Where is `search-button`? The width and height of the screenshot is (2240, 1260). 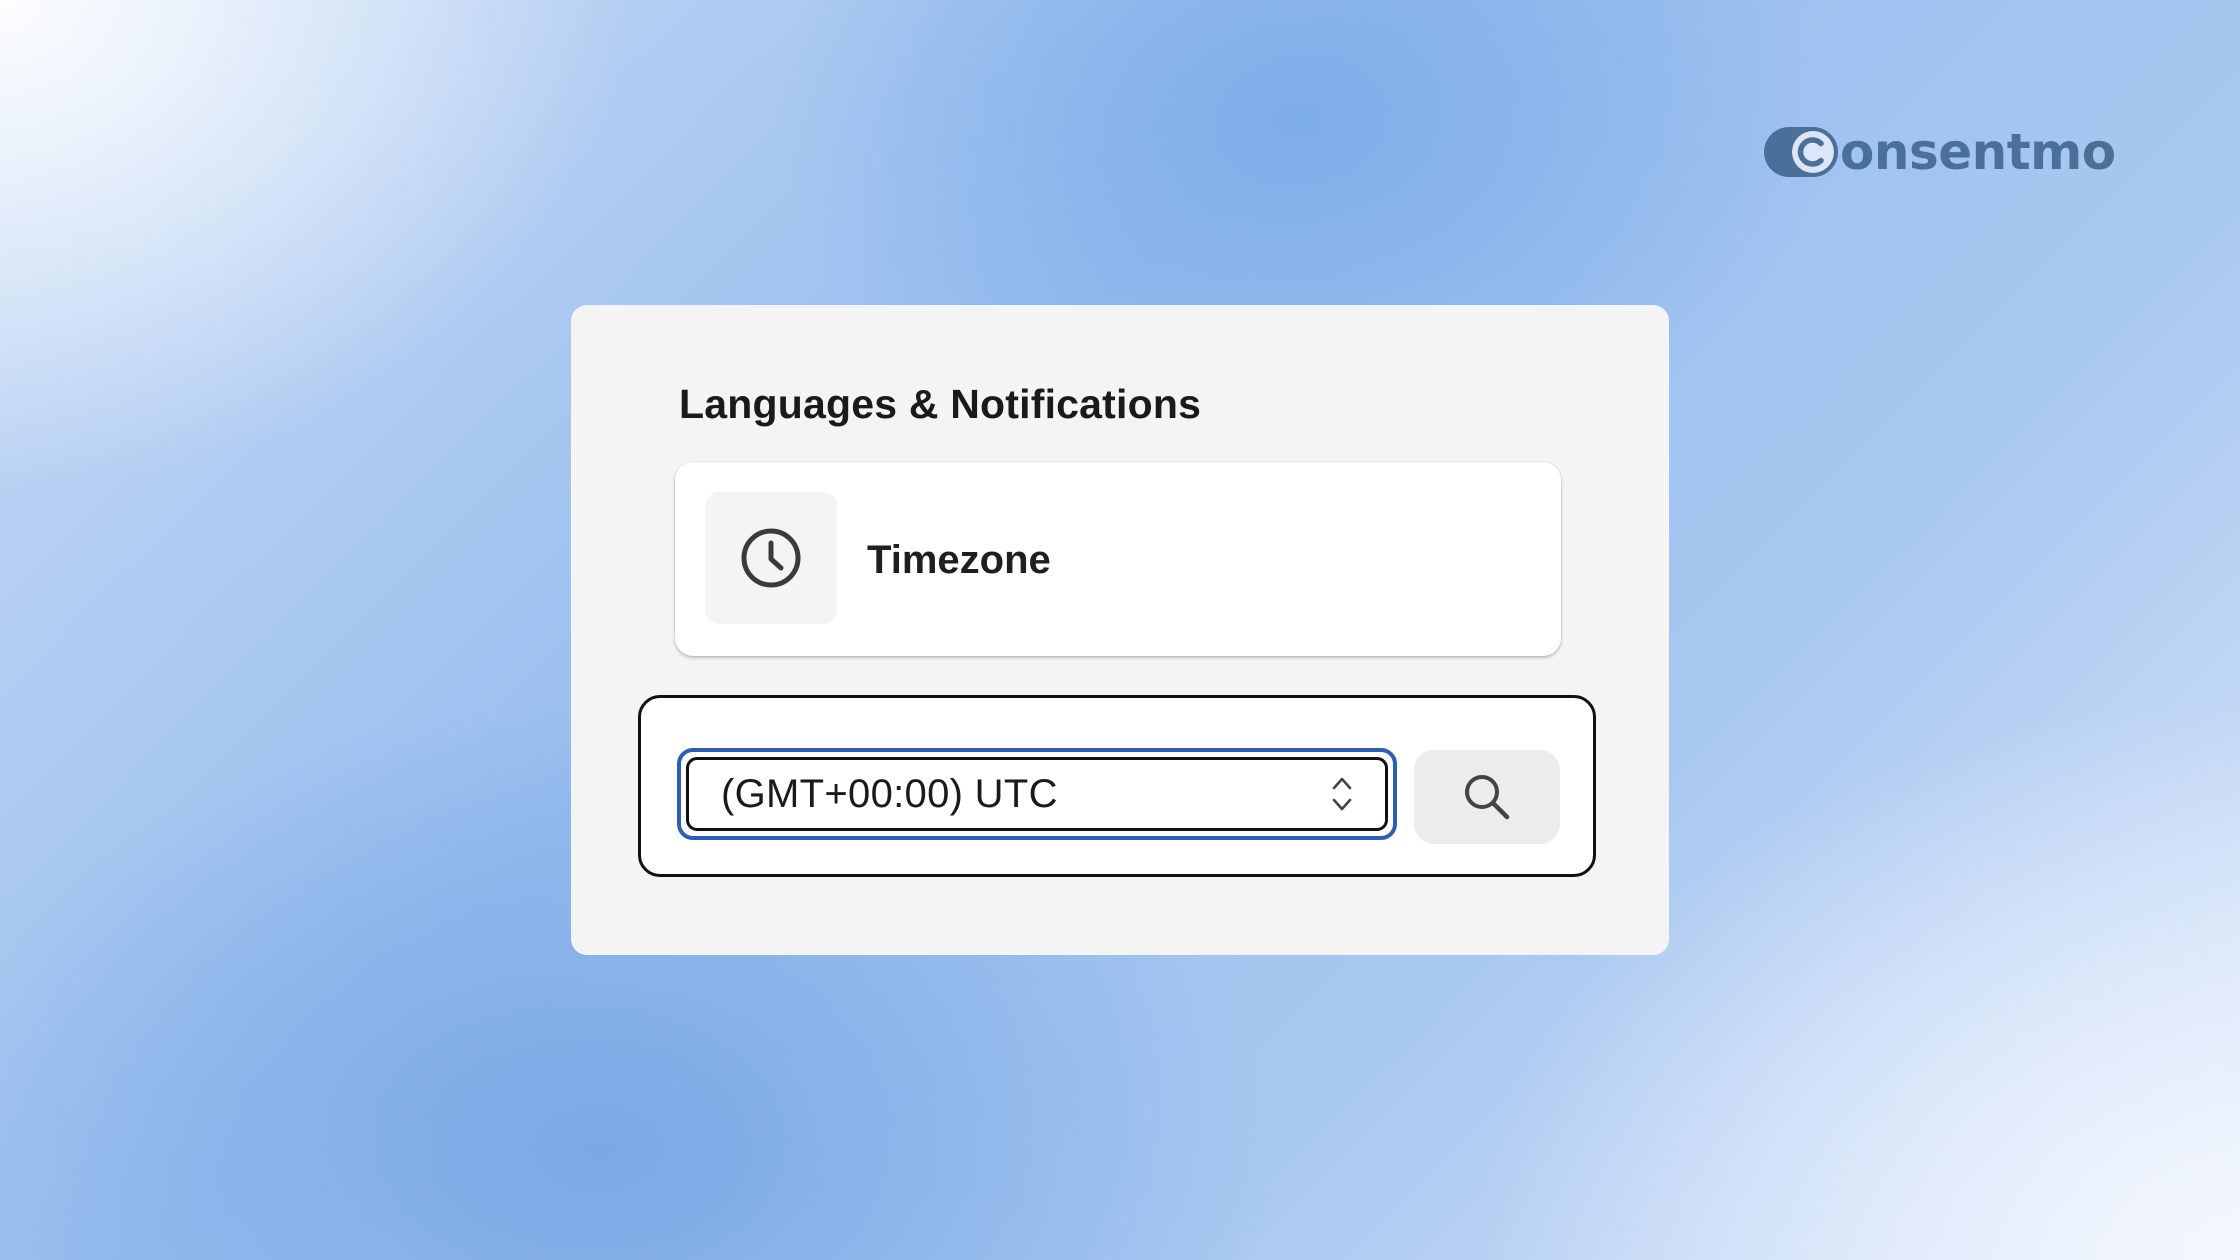
search-button is located at coordinates (1487, 797).